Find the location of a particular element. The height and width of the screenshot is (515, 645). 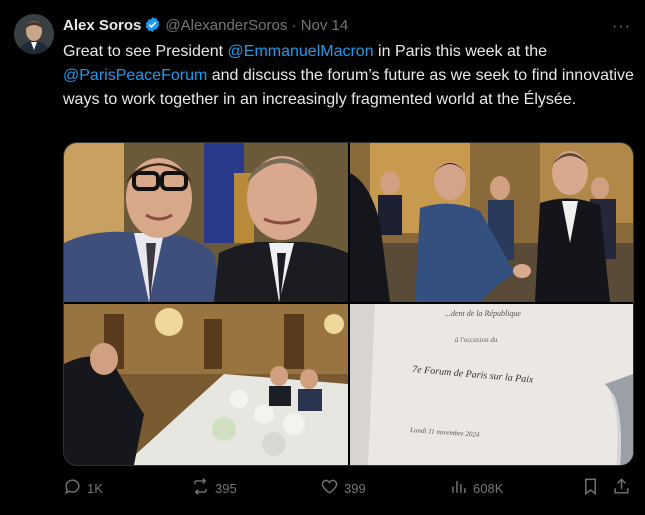

share-icon is located at coordinates (621, 488).